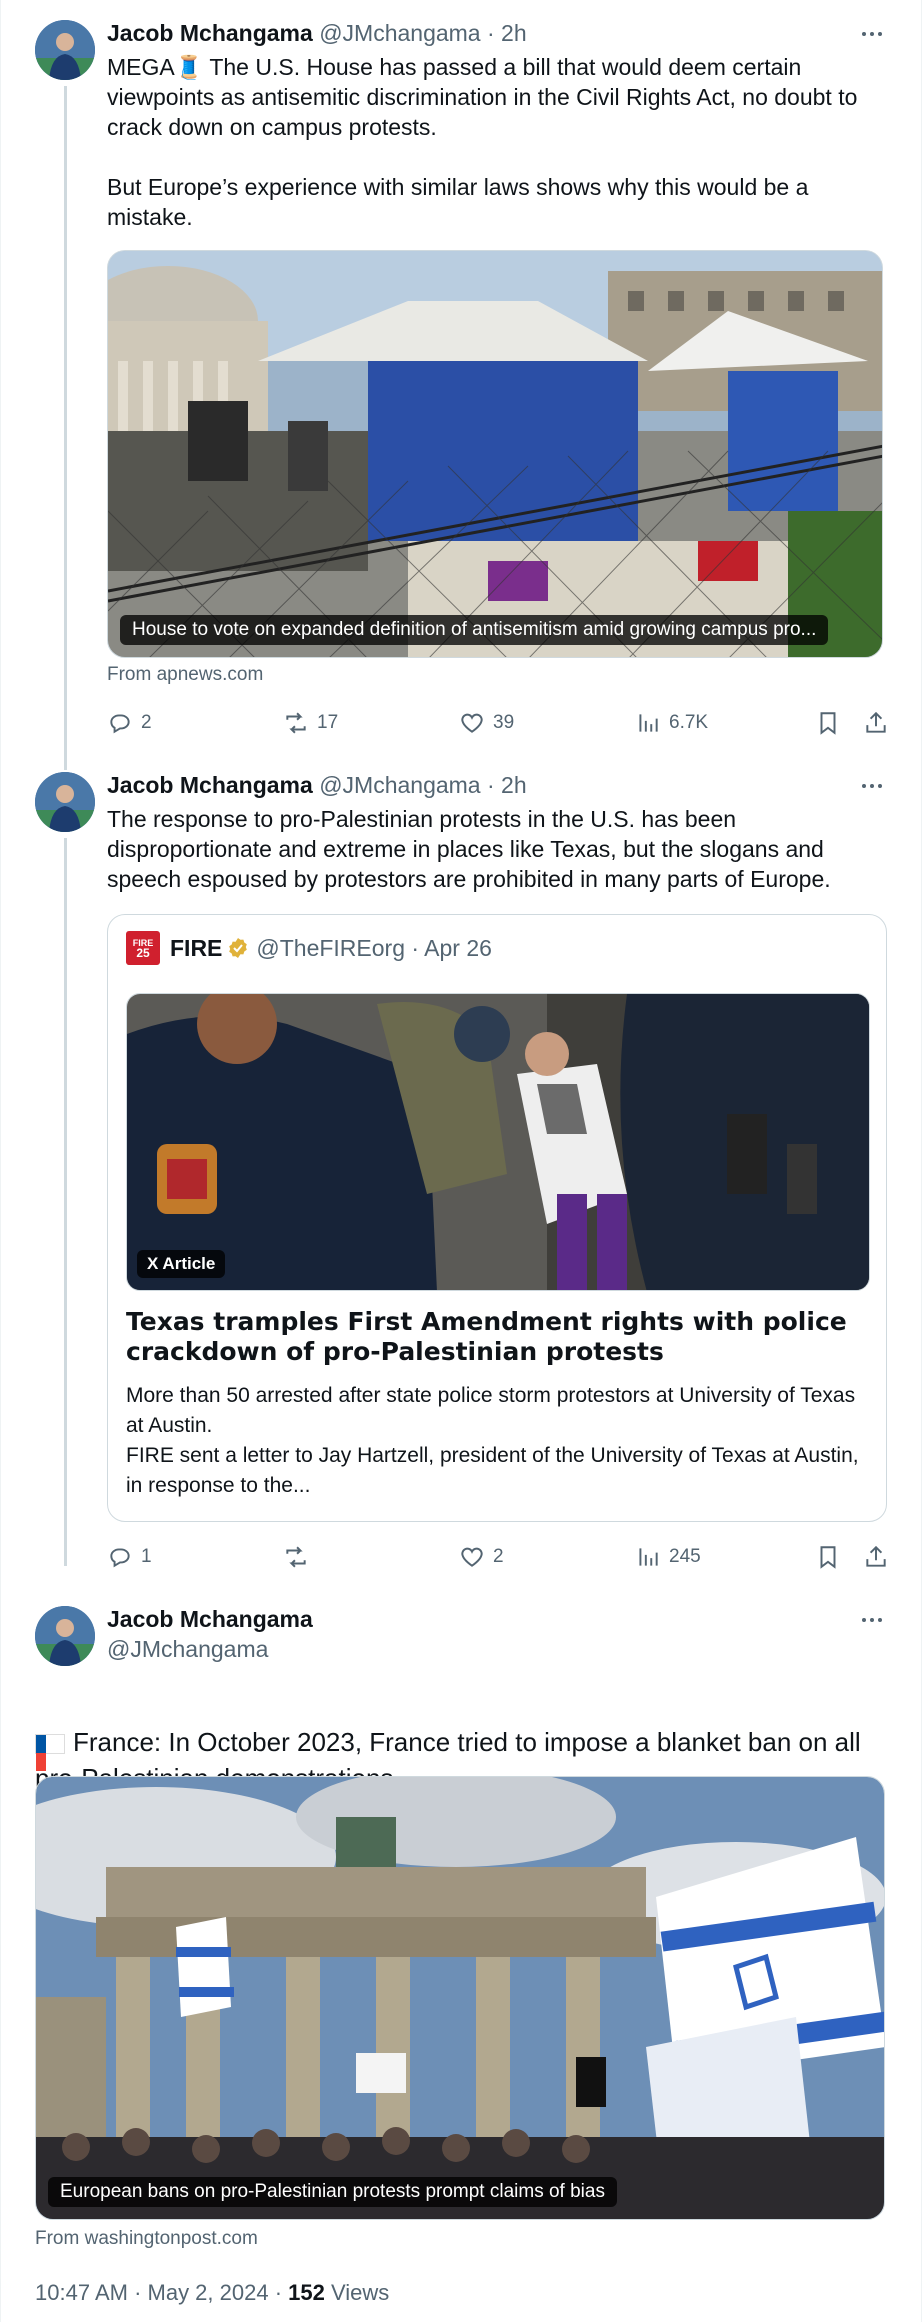 The height and width of the screenshot is (2322, 922). Describe the element at coordinates (146, 722) in the screenshot. I see `reply-count: 2` at that location.